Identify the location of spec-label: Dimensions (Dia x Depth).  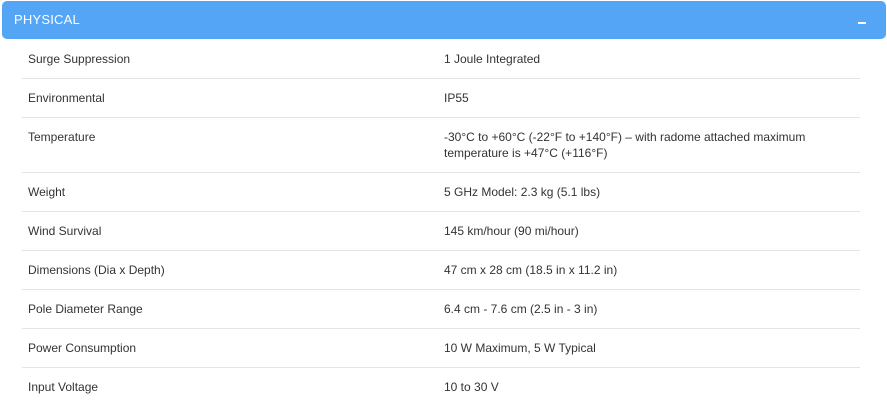
(96, 270).